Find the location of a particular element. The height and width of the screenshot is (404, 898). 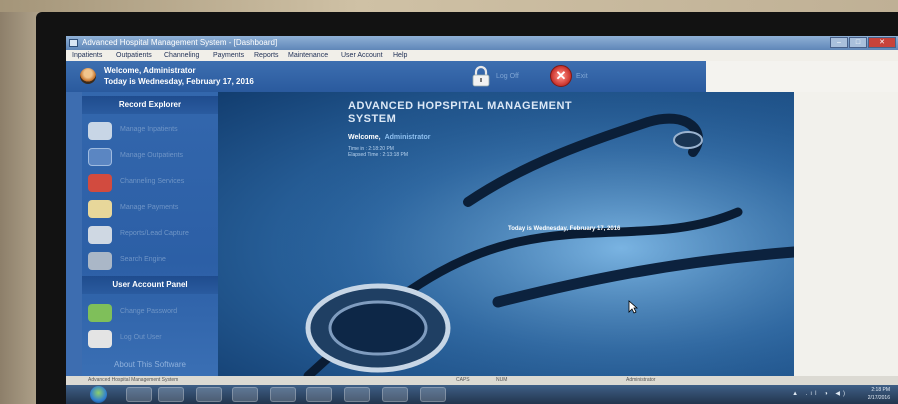

main-blank-area is located at coordinates (846, 234).